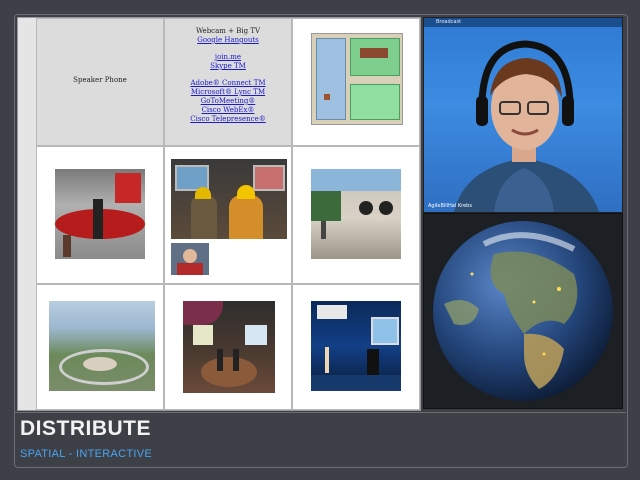  Describe the element at coordinates (228, 110) in the screenshot. I see `link-cisco-webex: Cisco WebEx®` at that location.